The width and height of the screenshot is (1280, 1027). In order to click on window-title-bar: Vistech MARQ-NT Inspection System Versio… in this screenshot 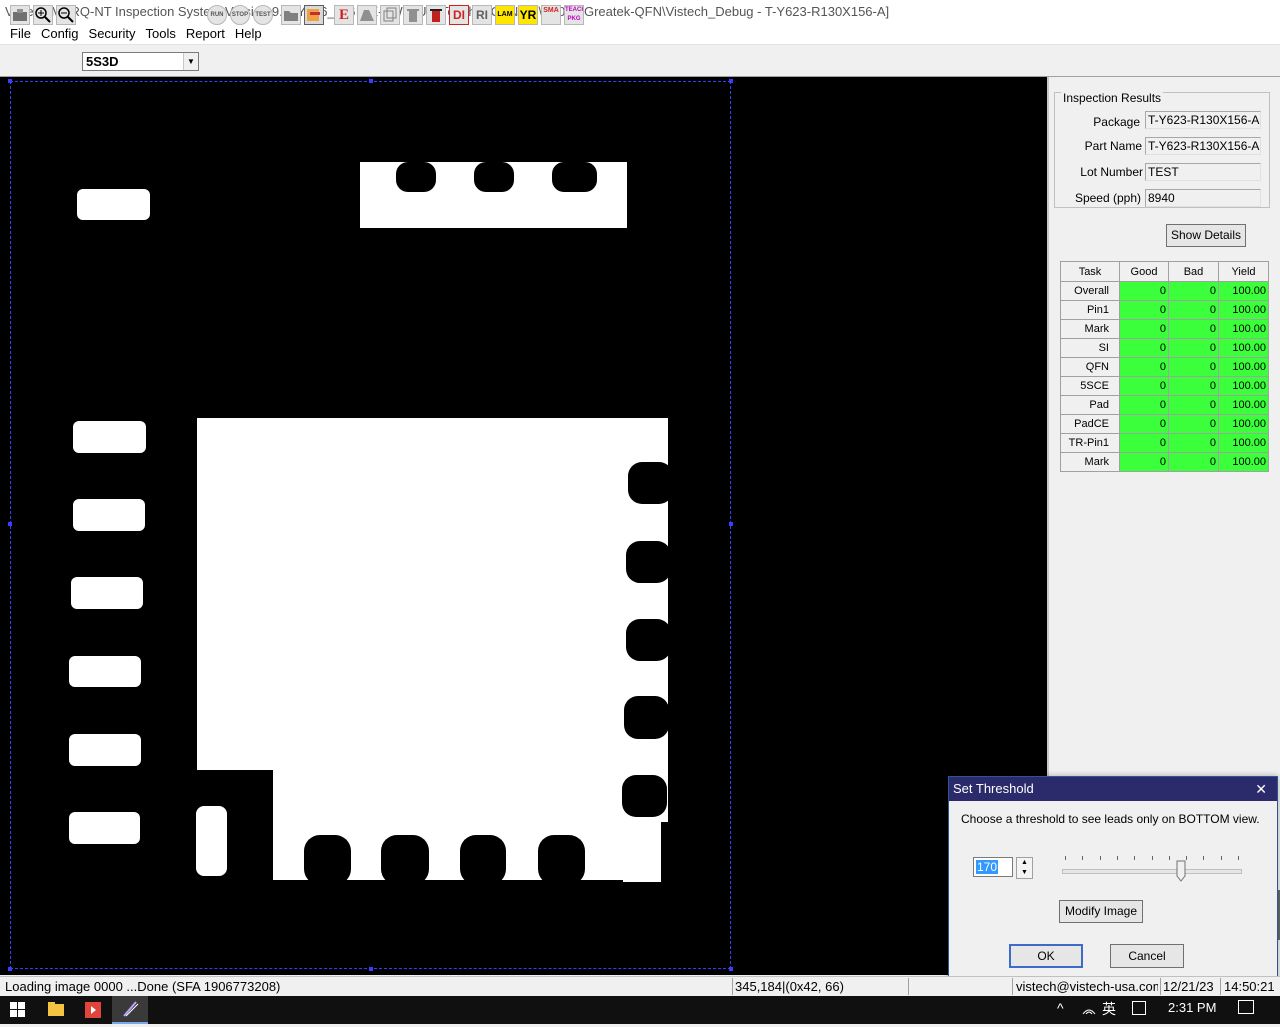, I will do `click(640, 12)`.